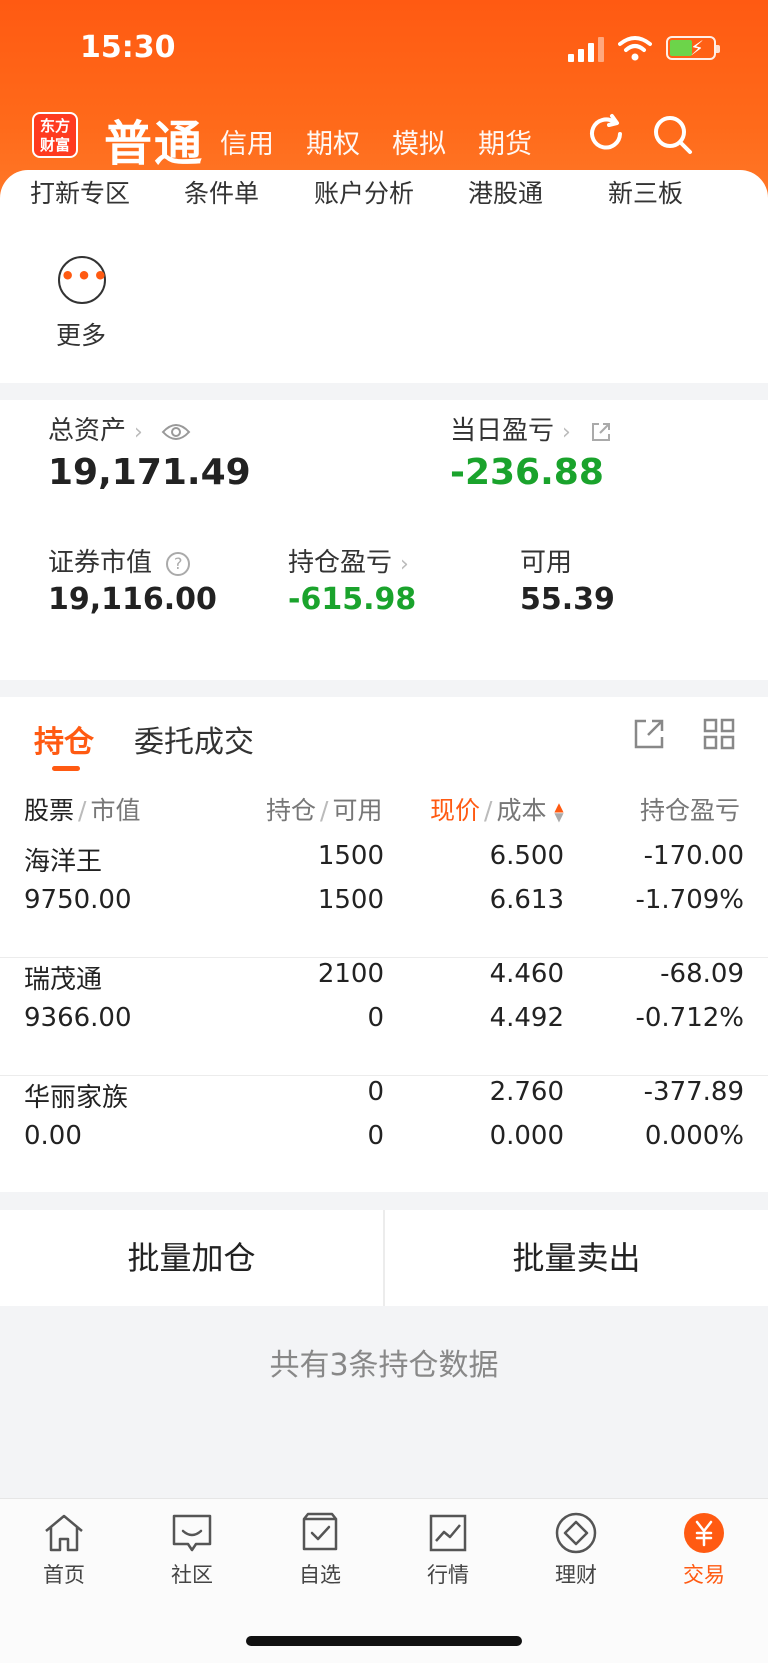 The image size is (768, 1663). What do you see at coordinates (64, 1533) in the screenshot?
I see `home-icon` at bounding box center [64, 1533].